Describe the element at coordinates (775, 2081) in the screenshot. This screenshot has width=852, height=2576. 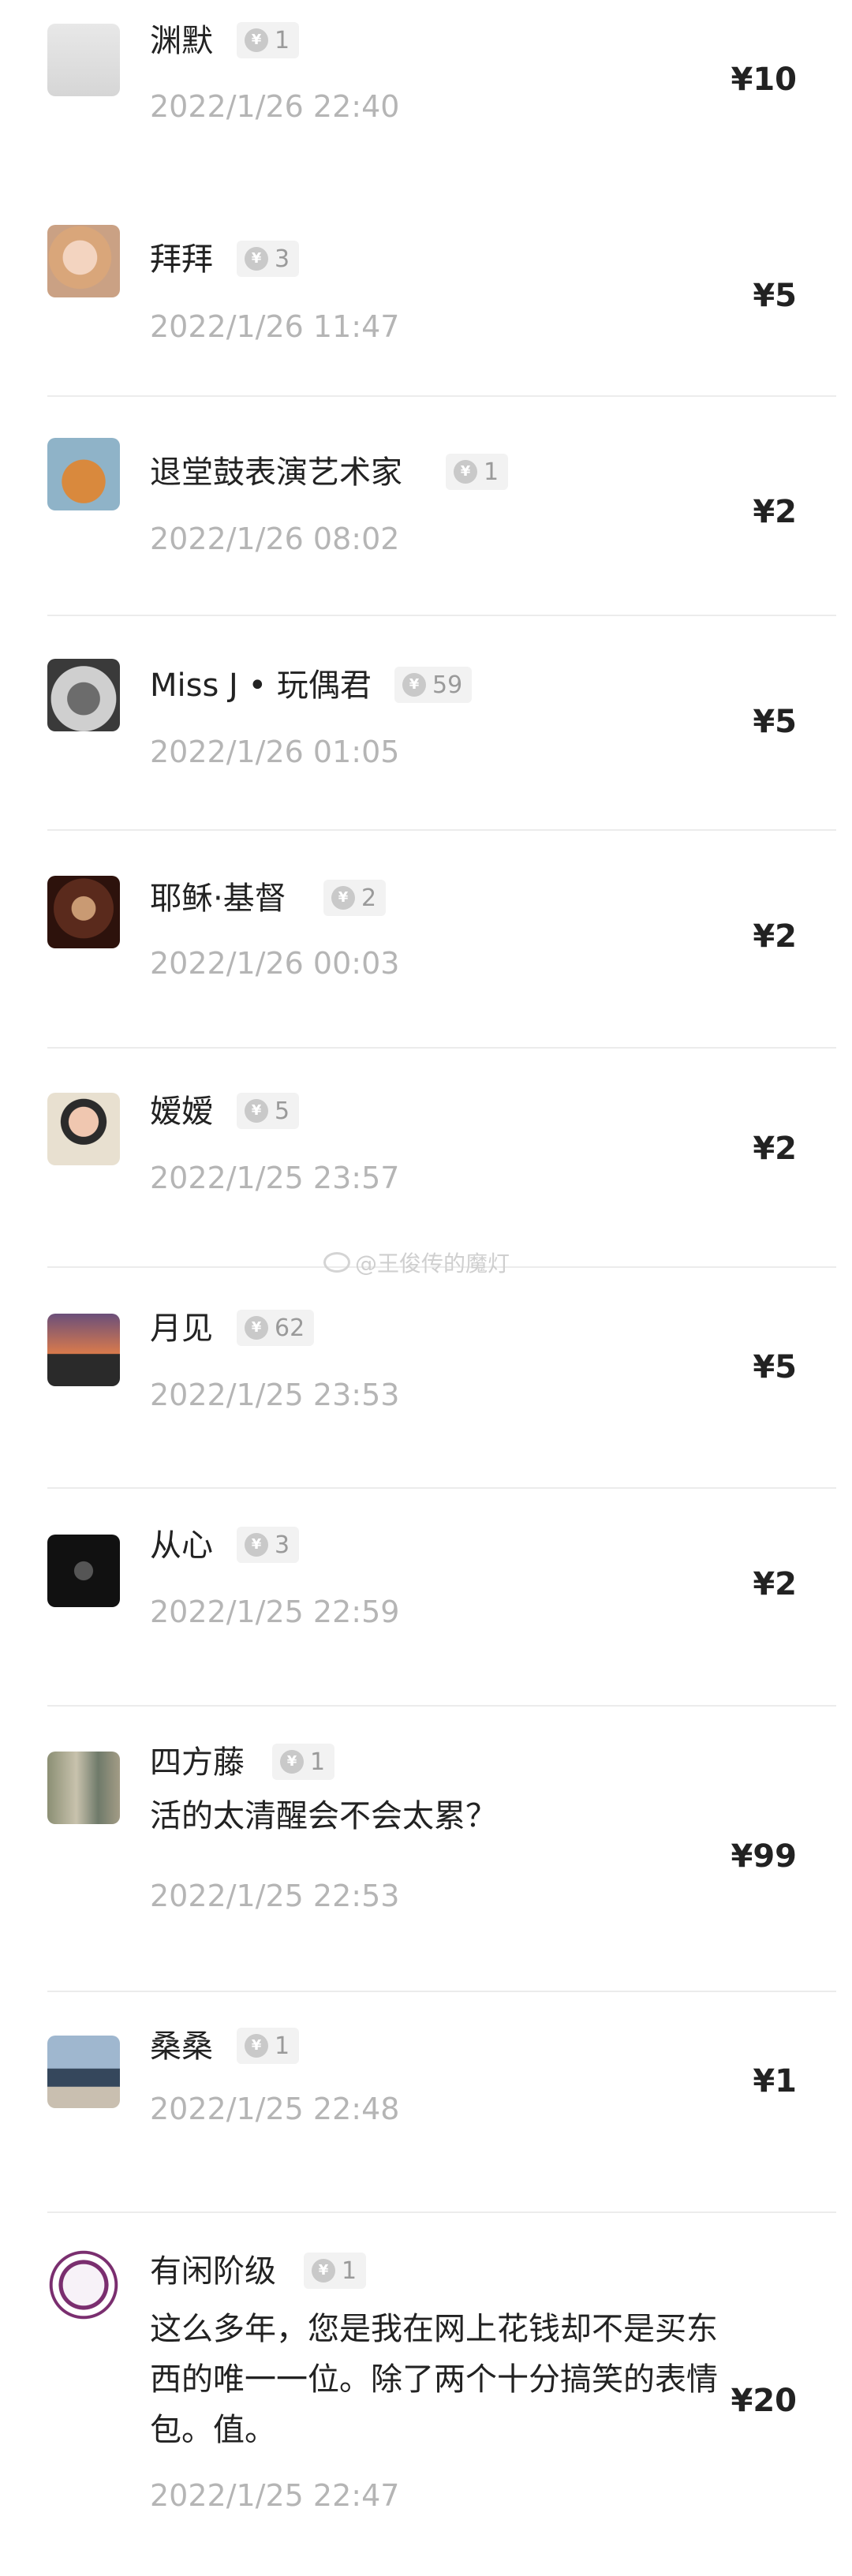
I see `donation-amount: ¥1` at that location.